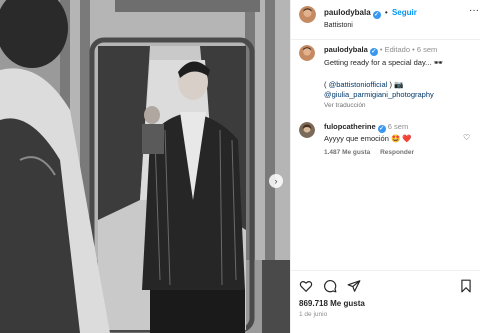 The image size is (480, 333). What do you see at coordinates (466, 137) in the screenshot?
I see `comment-like-heart-icon: ♡` at bounding box center [466, 137].